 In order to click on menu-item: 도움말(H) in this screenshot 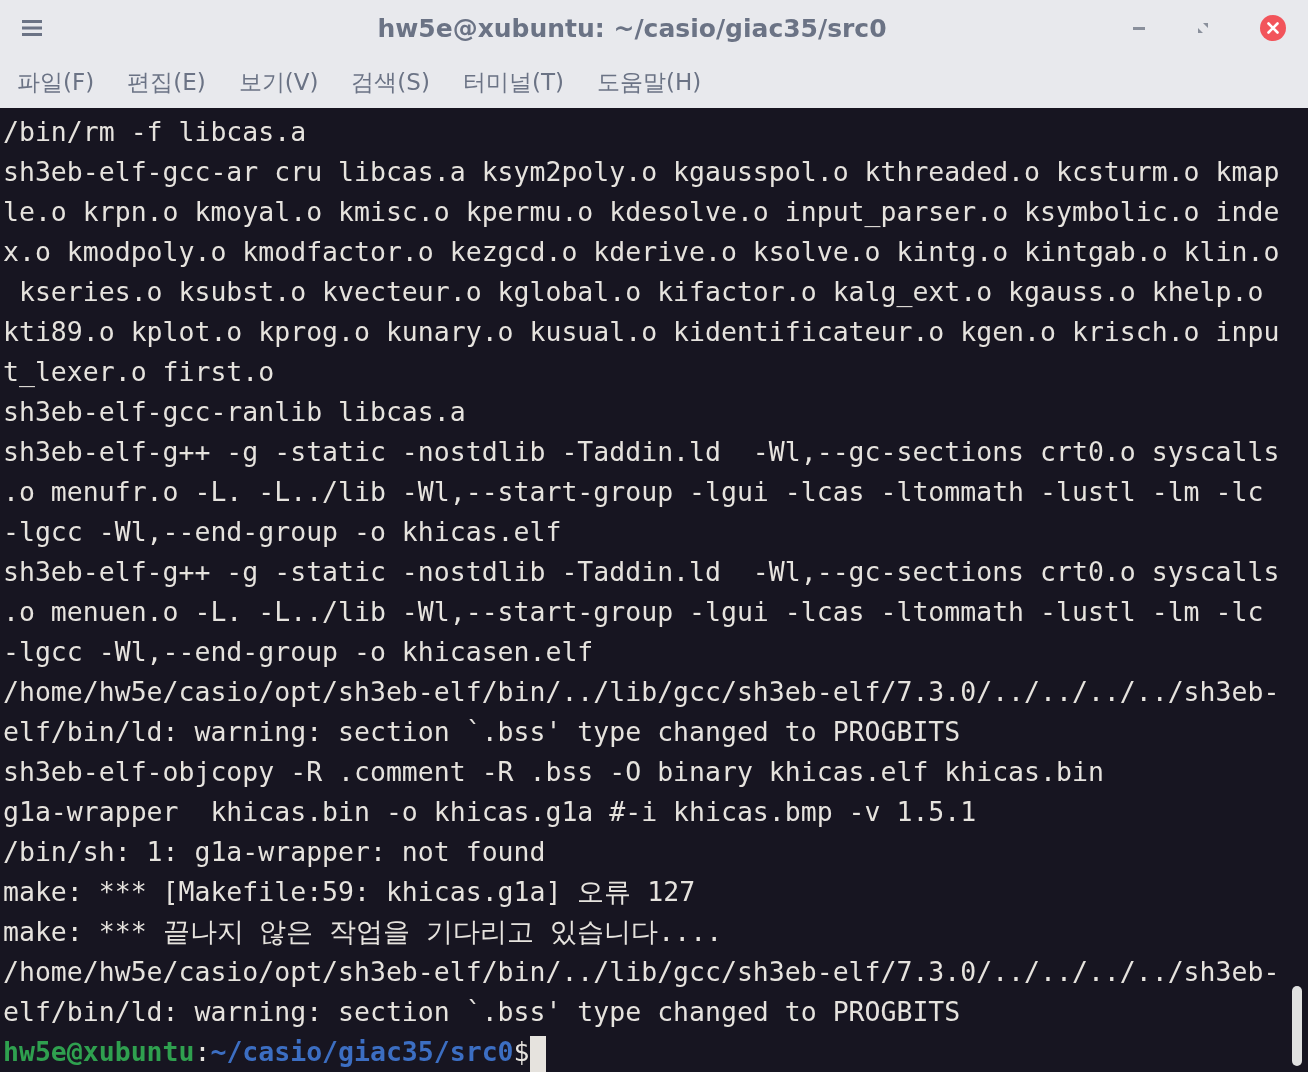, I will do `click(649, 82)`.